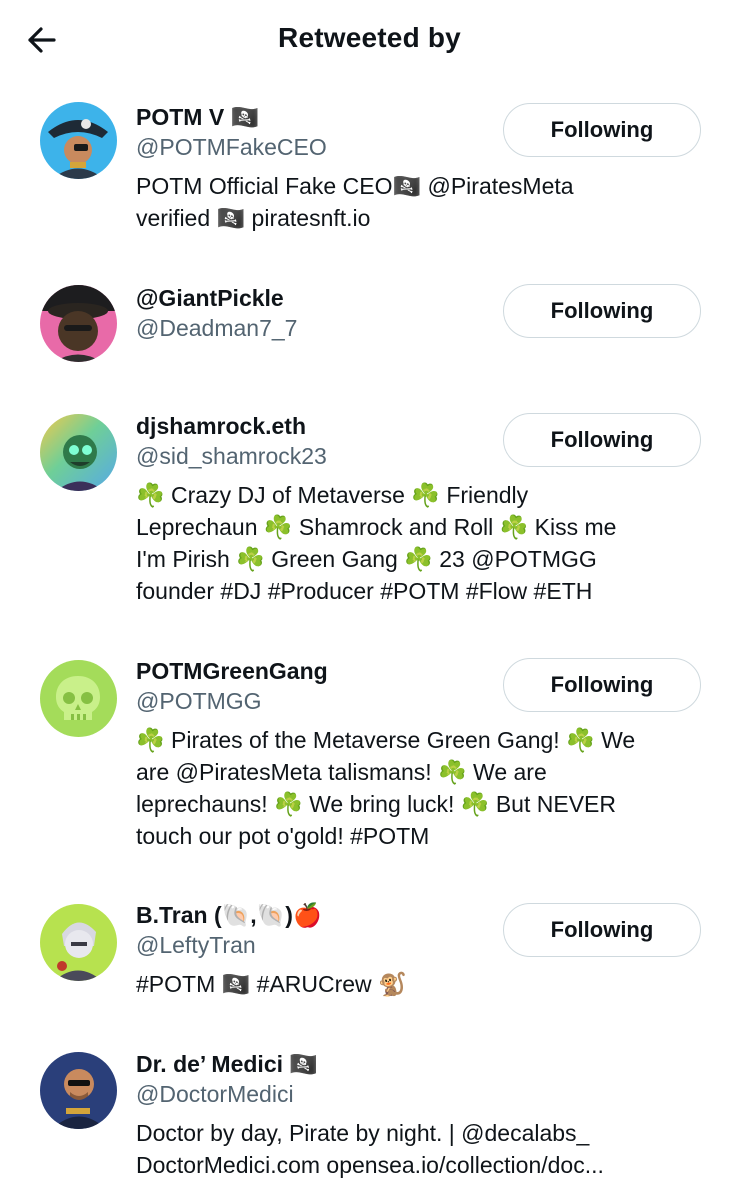 The height and width of the screenshot is (1200, 739). Describe the element at coordinates (215, 1094) in the screenshot. I see `user-handle: @DoctorMedici` at that location.